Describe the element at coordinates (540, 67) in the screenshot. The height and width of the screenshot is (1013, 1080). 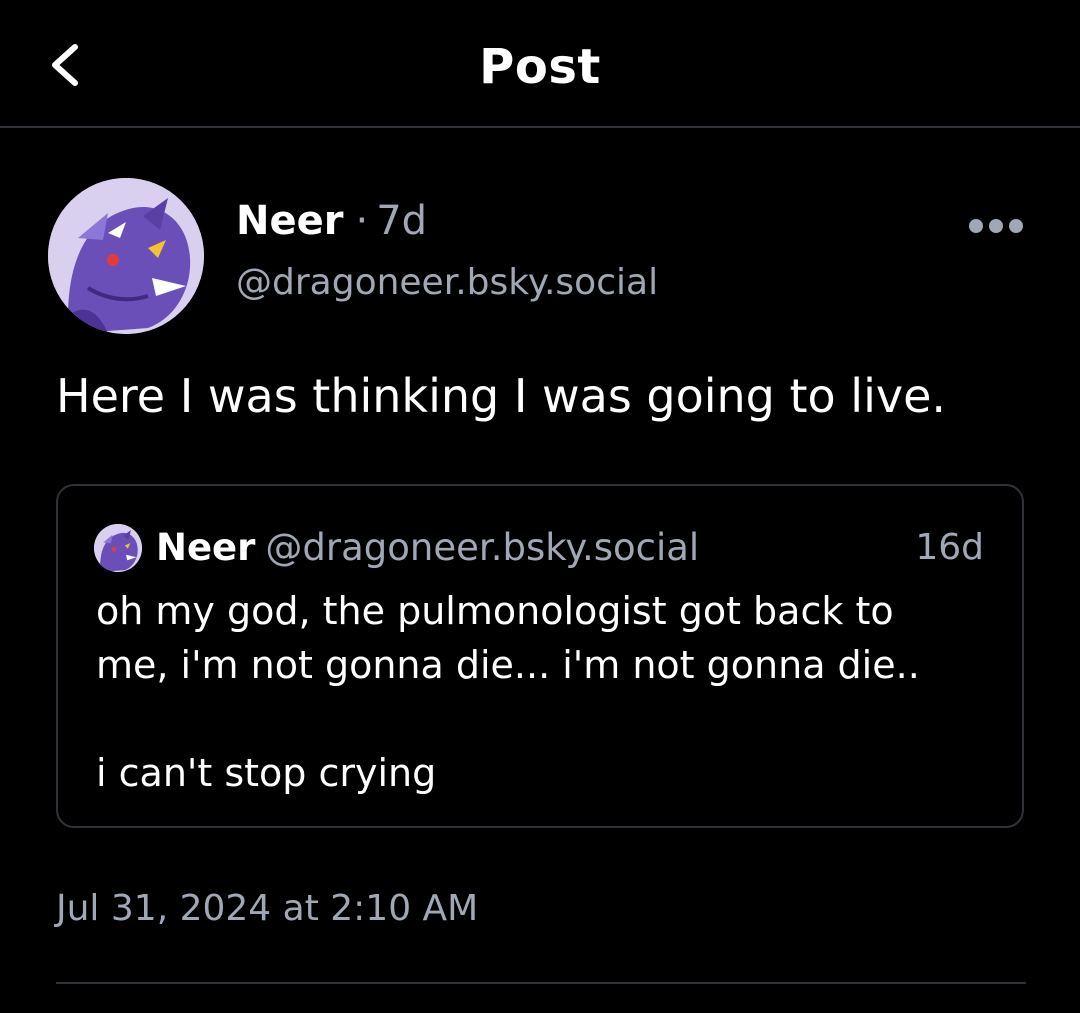
I see `page-title: Post` at that location.